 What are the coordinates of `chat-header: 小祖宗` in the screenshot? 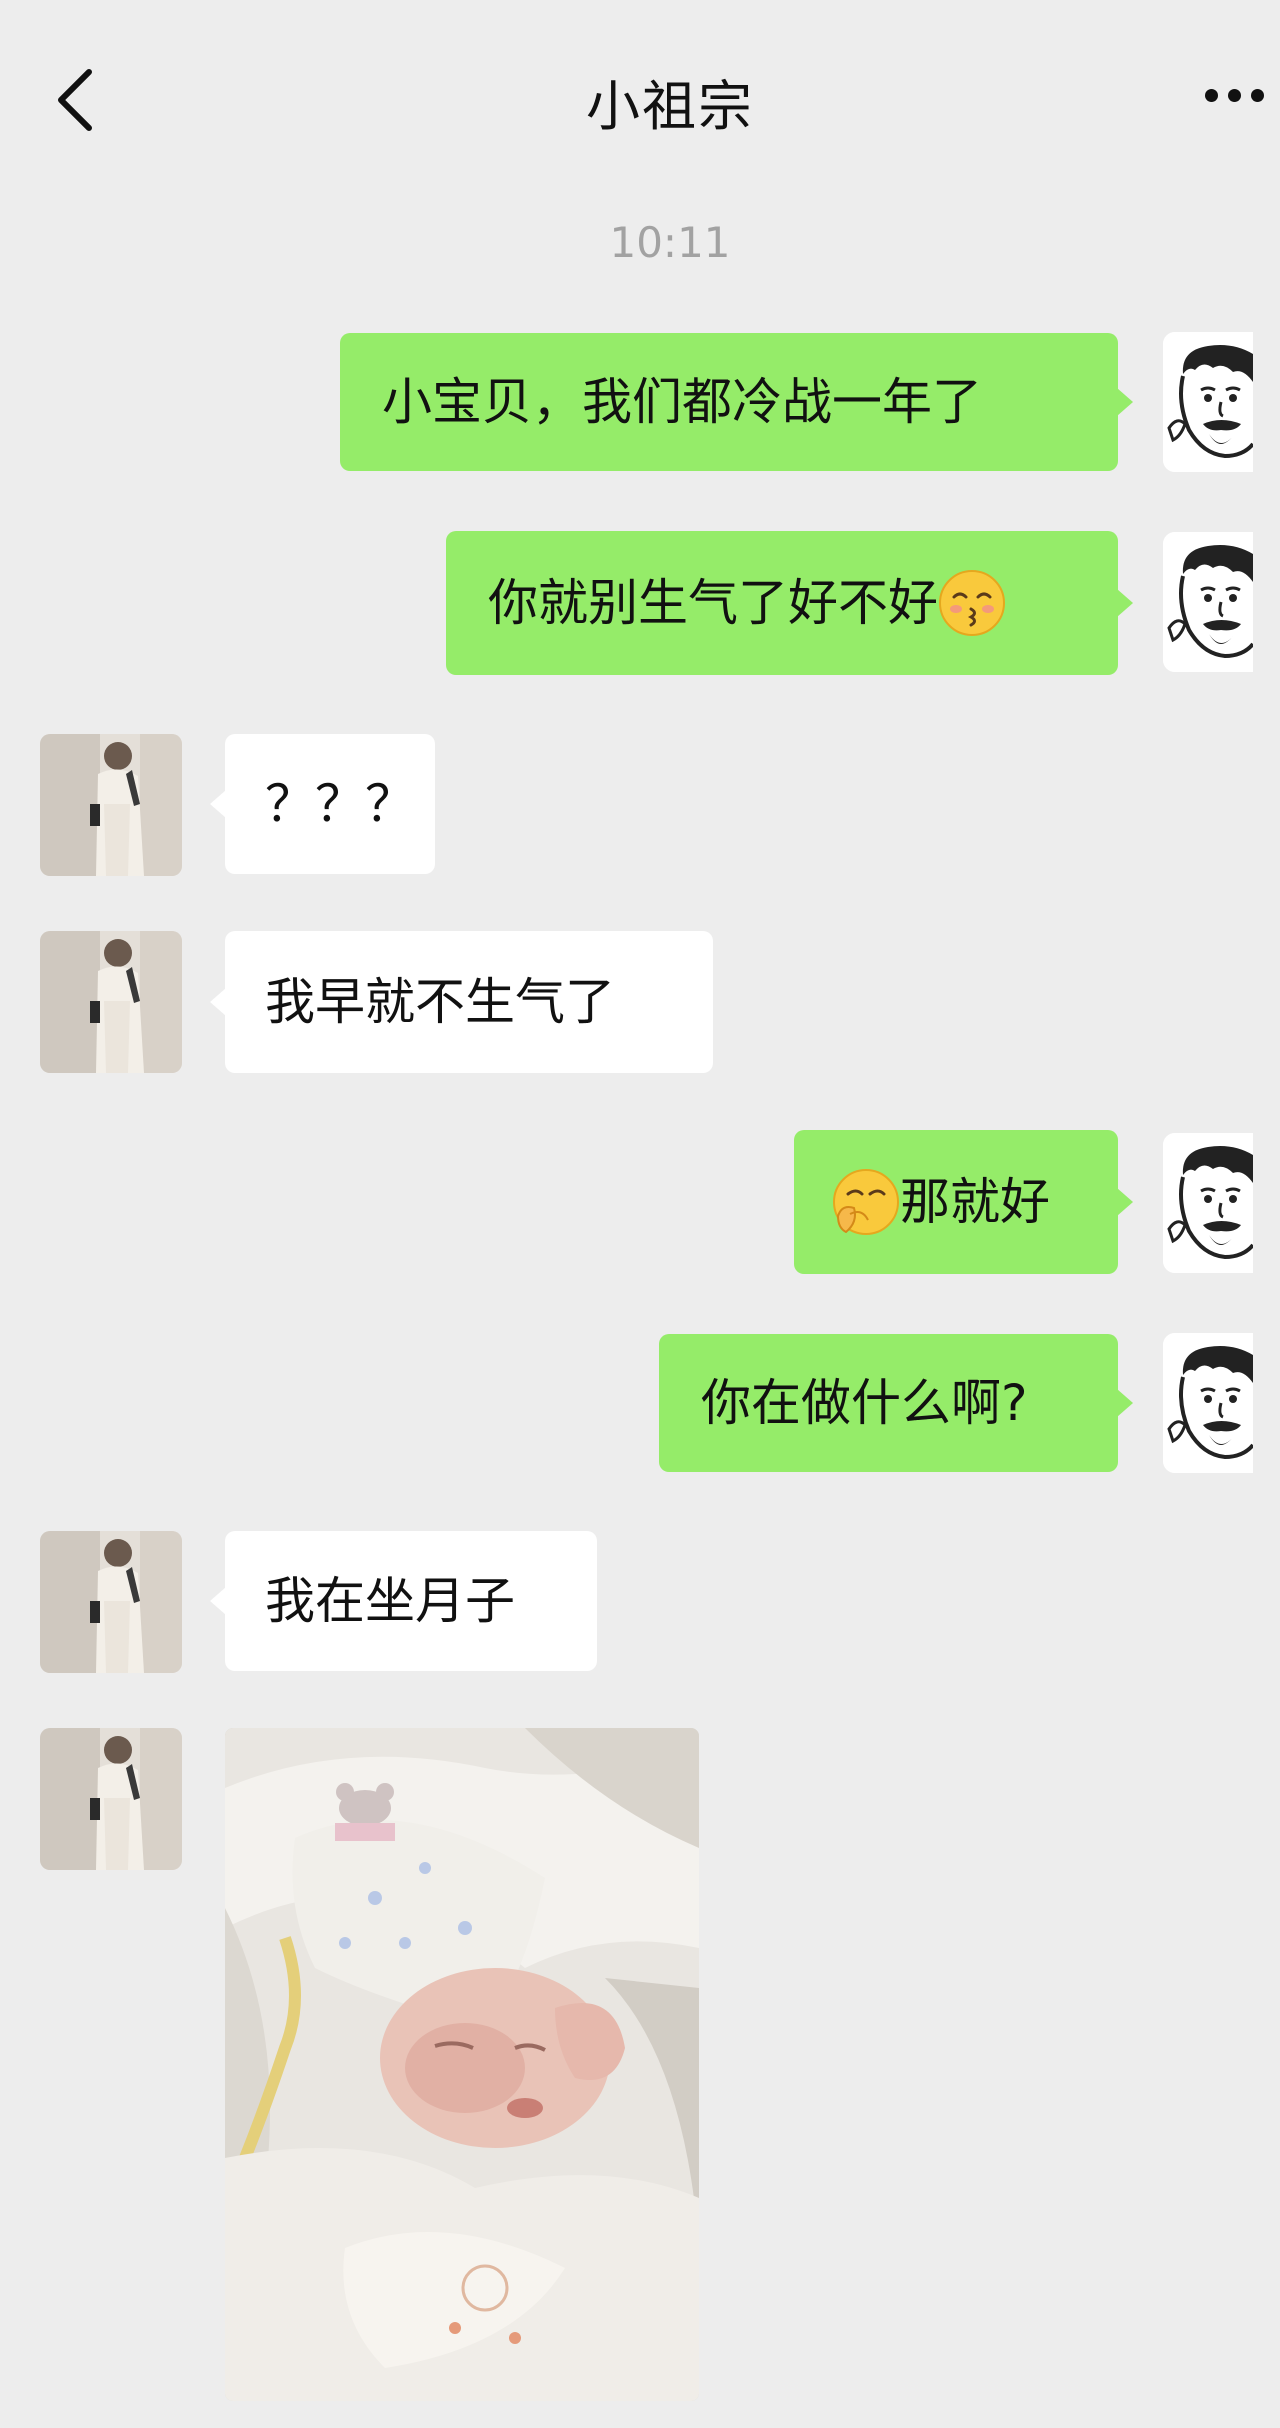 It's located at (640, 95).